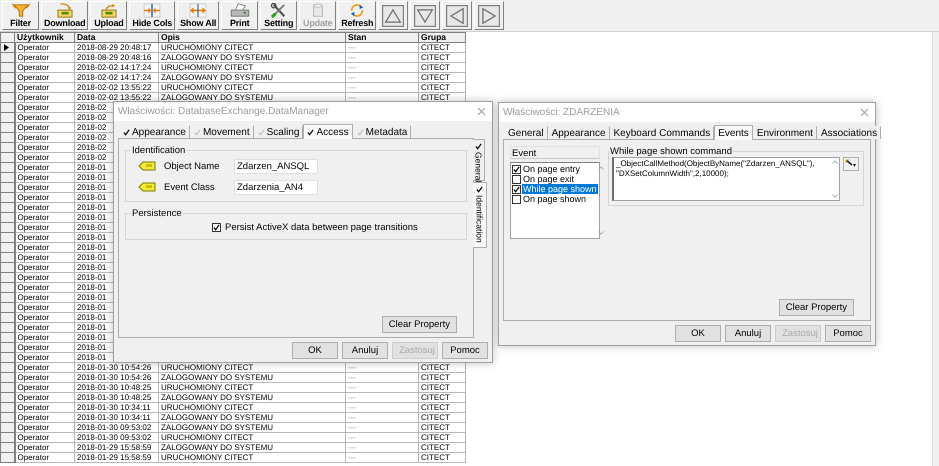 The width and height of the screenshot is (939, 466). Describe the element at coordinates (116, 57) in the screenshot. I see `table-cell: 2018-08-29 20:48:16` at that location.